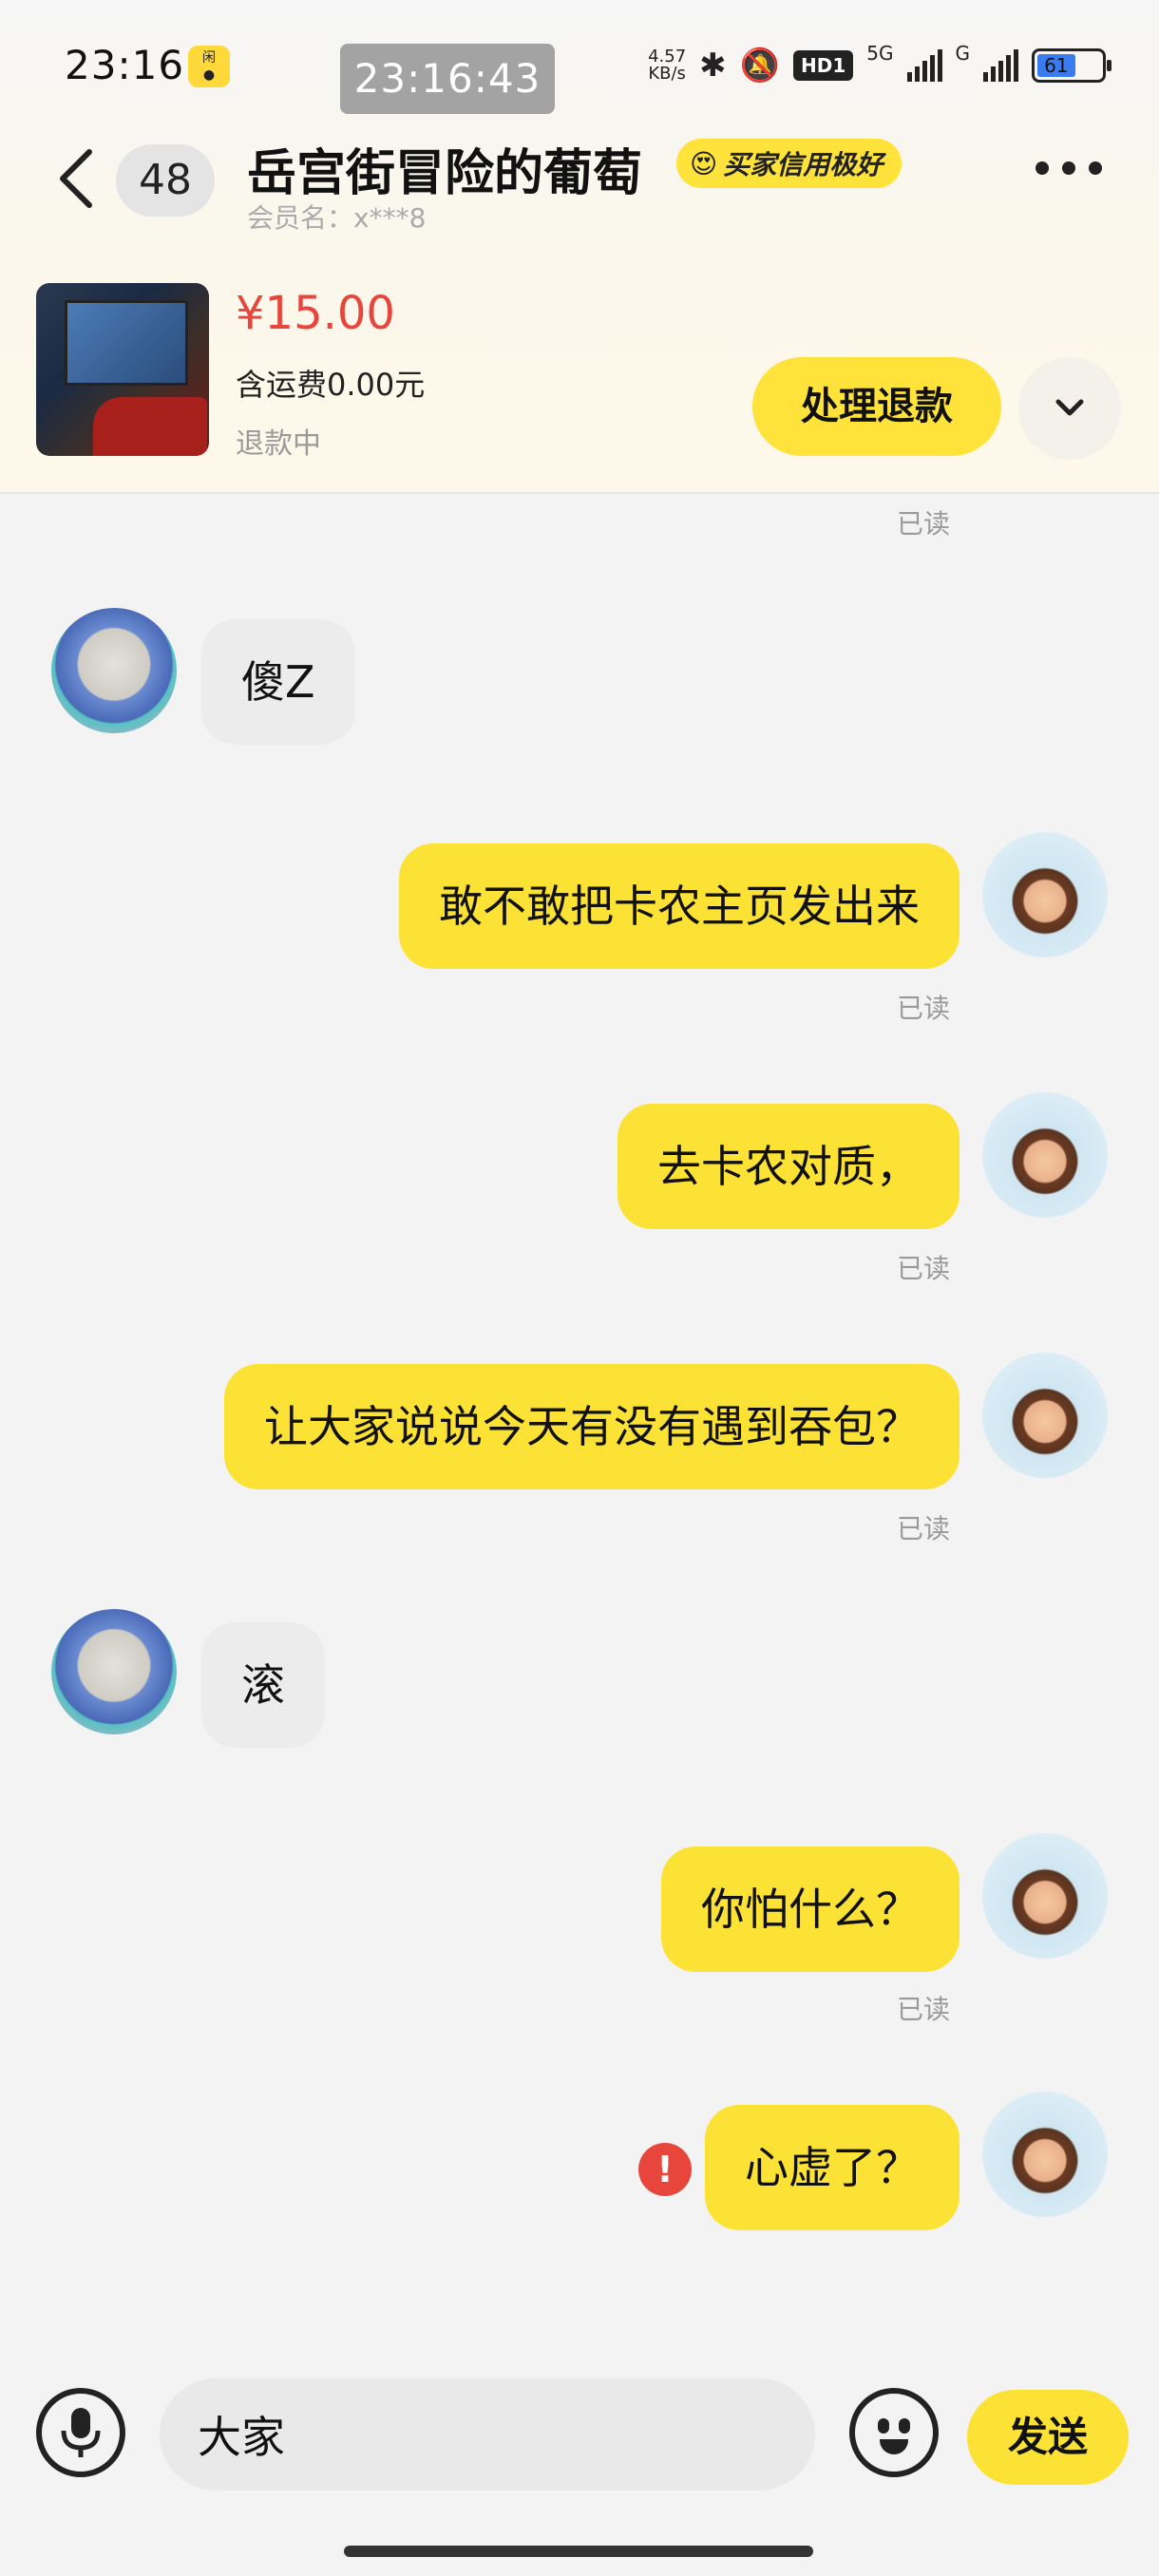 This screenshot has width=1159, height=2576. I want to click on home-indicator, so click(578, 2551).